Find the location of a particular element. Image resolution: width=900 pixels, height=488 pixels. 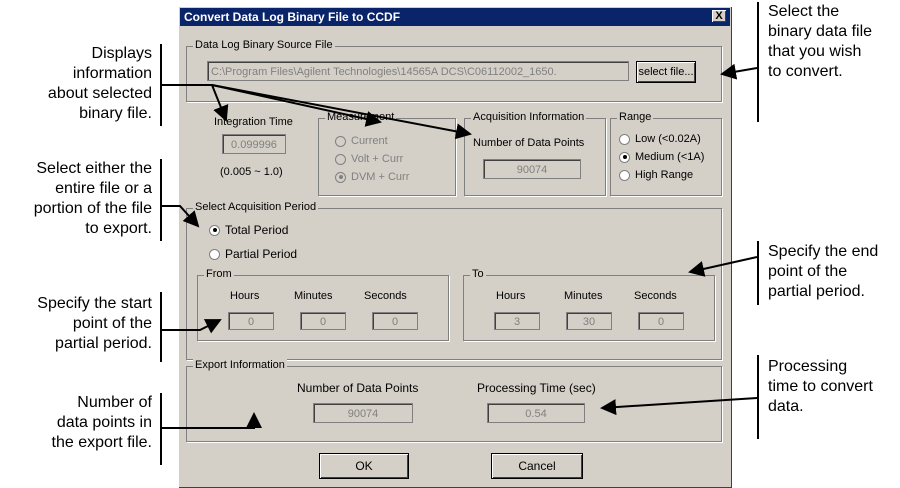

leader-line-start-point is located at coordinates (191, 326).